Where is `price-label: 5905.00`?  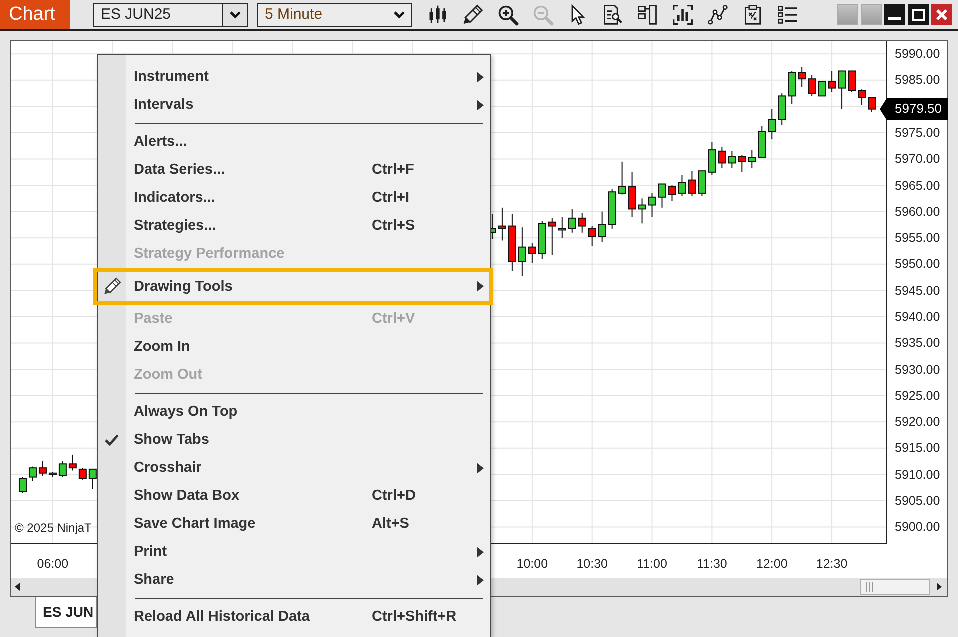
price-label: 5905.00 is located at coordinates (917, 500).